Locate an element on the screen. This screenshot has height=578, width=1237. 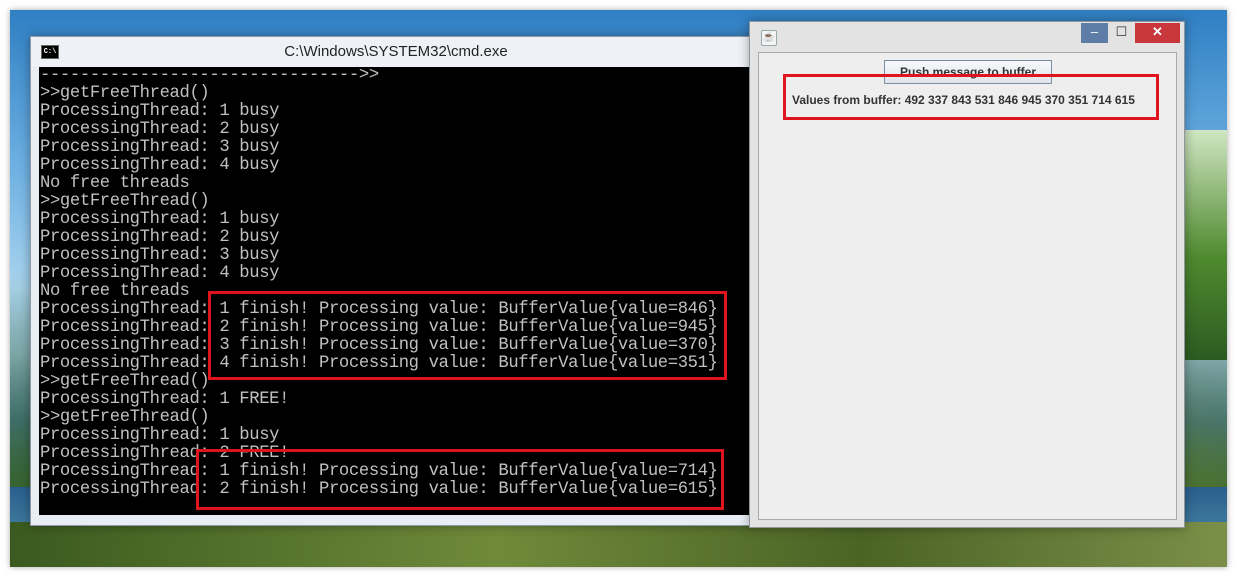
maximize-button: ☐ is located at coordinates (1121, 33).